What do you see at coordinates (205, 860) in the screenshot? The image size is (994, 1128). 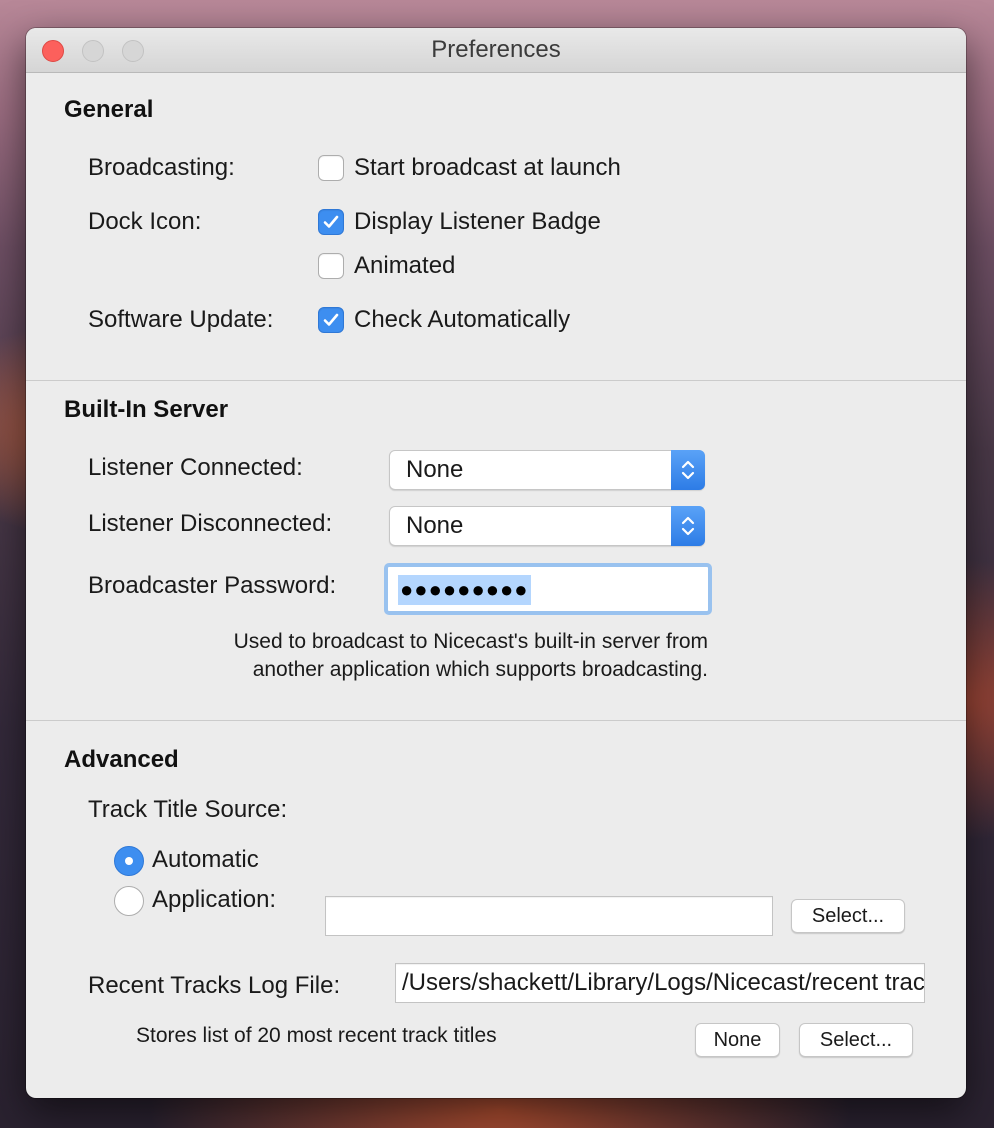 I see `automatic-label: Automatic` at bounding box center [205, 860].